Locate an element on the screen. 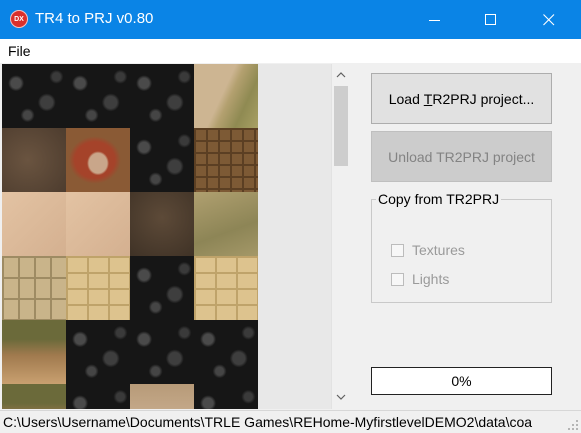  unload-project-button: Unload TR2PRJ project is located at coordinates (461, 156).